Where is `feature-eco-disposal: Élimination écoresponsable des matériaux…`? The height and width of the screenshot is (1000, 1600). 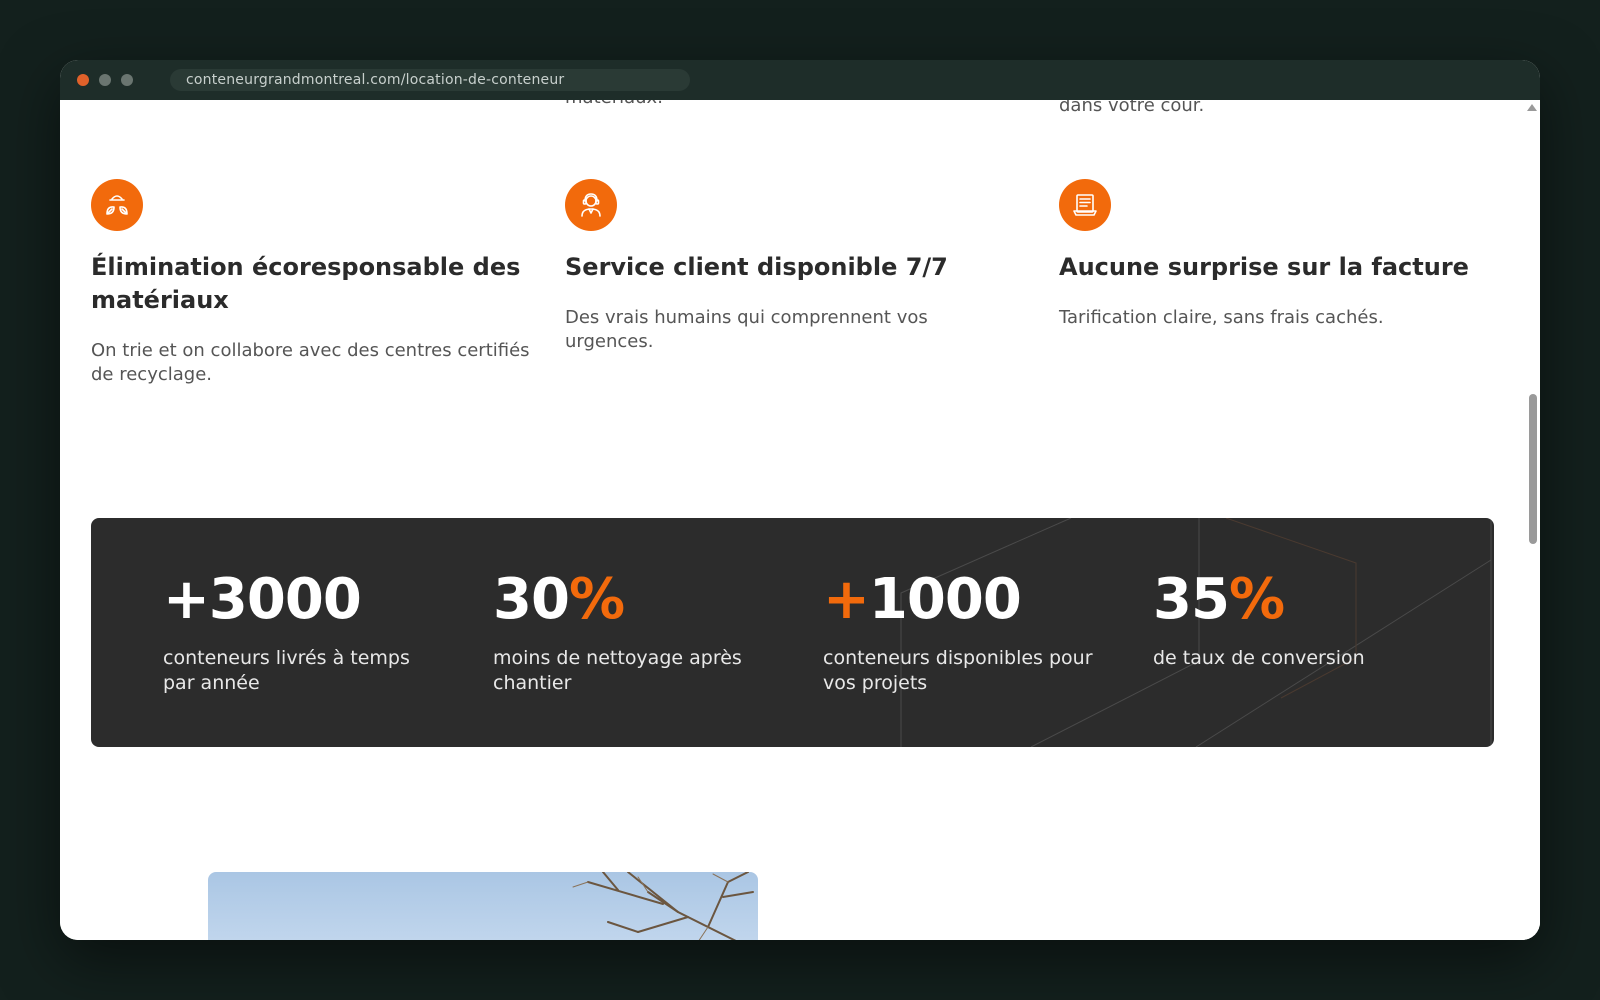
feature-eco-disposal: Élimination écoresponsable des matériaux… is located at coordinates (311, 283).